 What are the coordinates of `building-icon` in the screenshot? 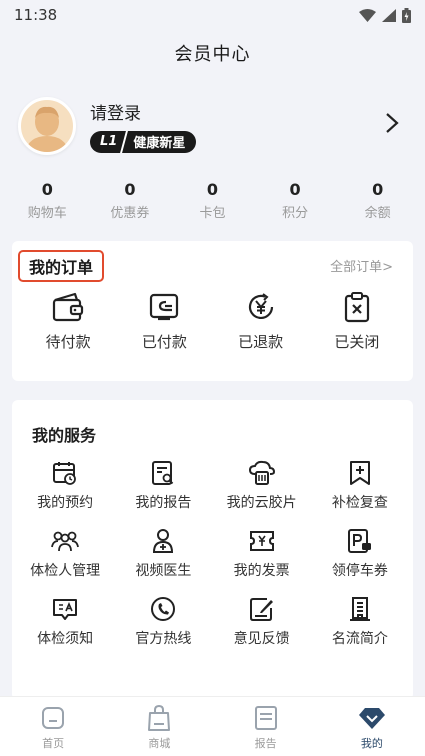 It's located at (359, 609).